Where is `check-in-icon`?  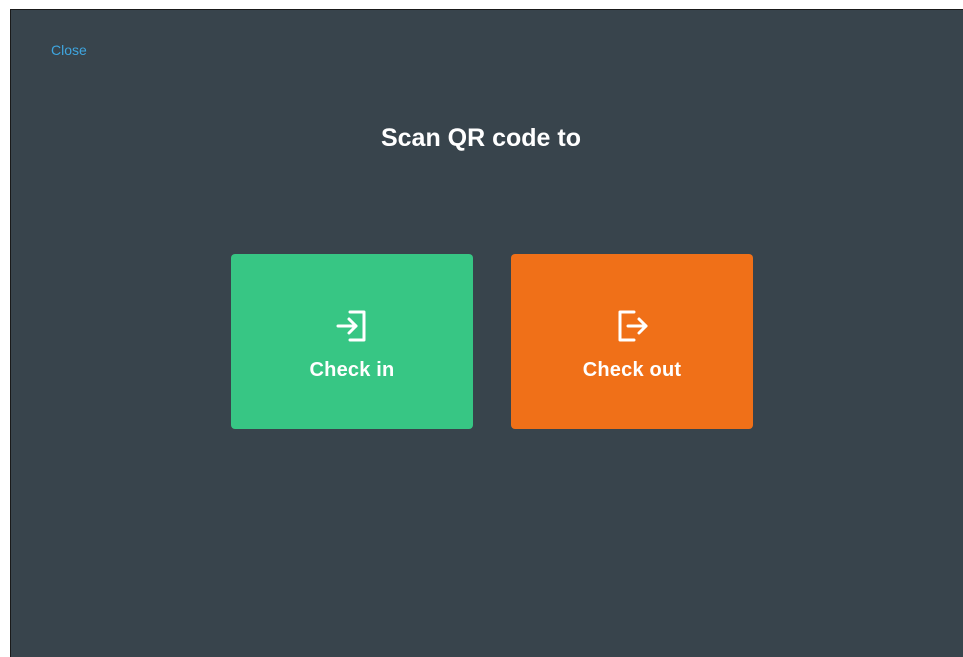 check-in-icon is located at coordinates (351, 325).